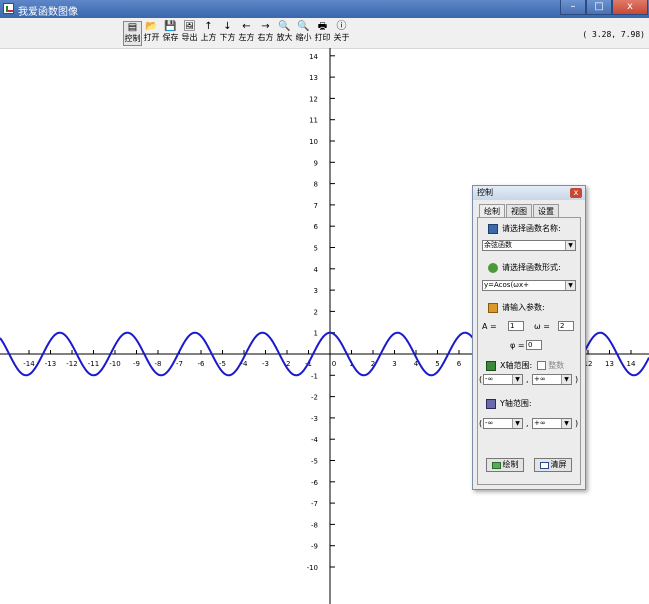 The height and width of the screenshot is (604, 649). I want to click on zoom-out-icon: 🔍, so click(303, 26).